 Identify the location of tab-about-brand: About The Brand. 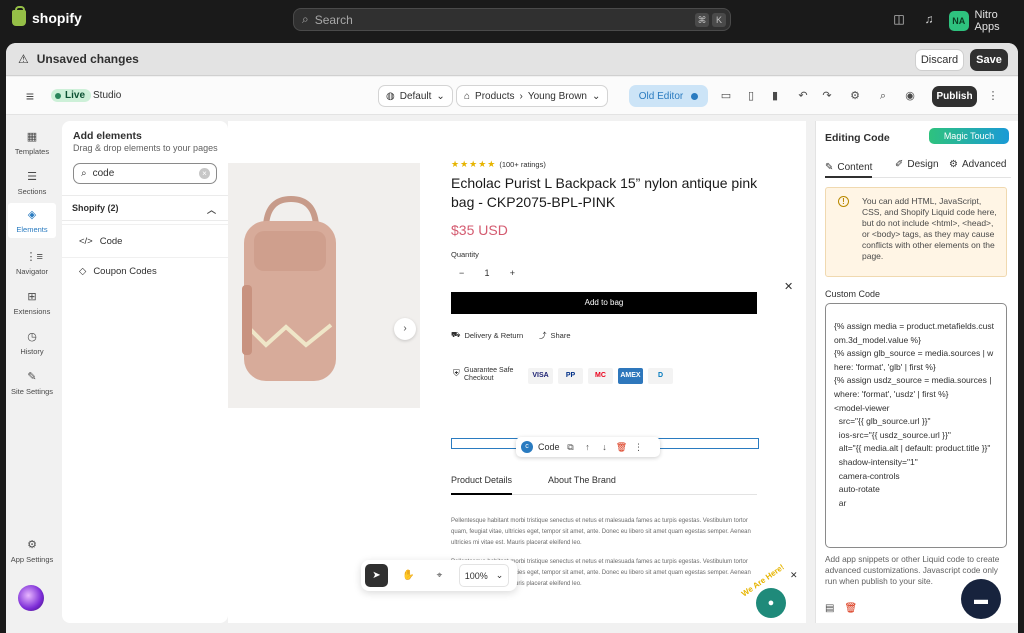
(582, 485).